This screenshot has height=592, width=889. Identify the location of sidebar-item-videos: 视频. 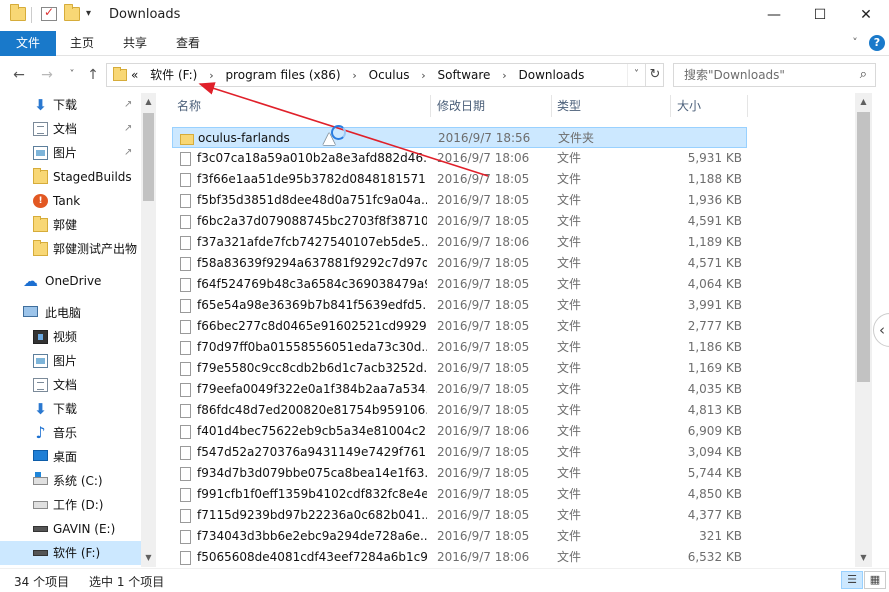
(70, 337).